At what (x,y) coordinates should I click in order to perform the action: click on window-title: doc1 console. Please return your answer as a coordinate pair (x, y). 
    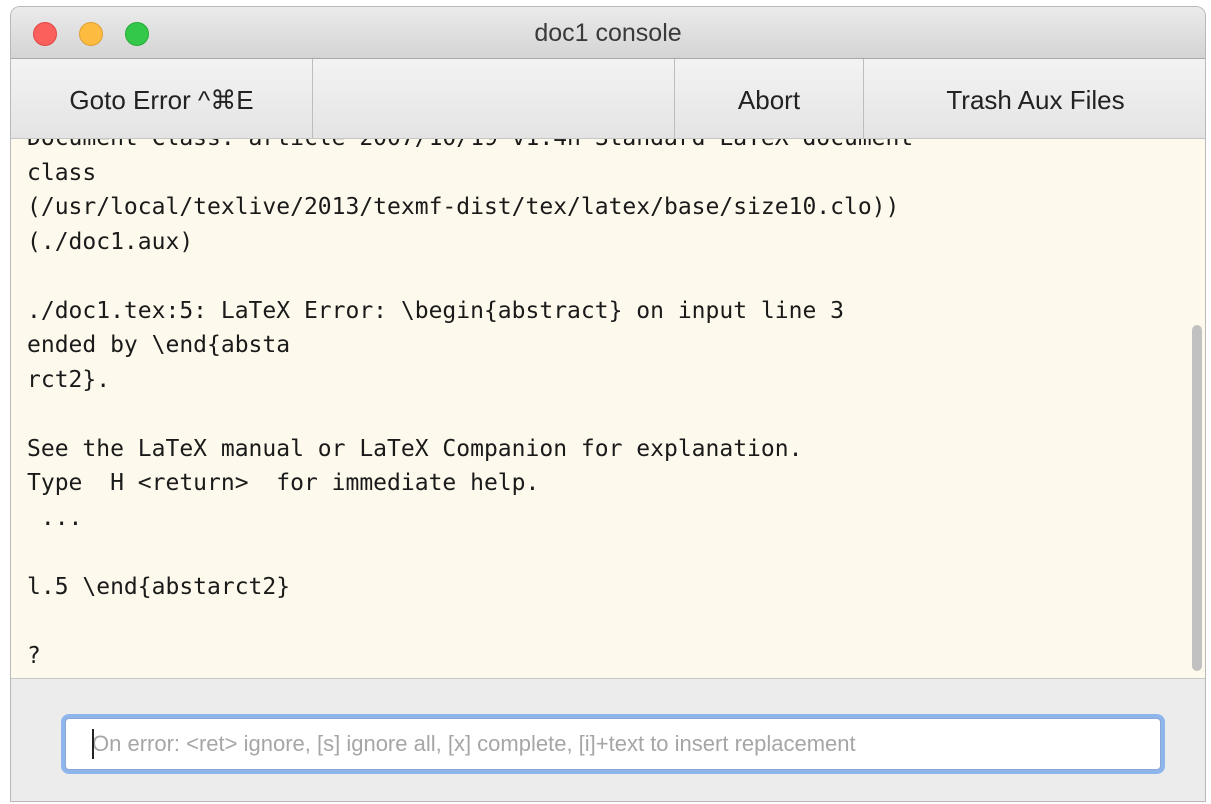
    Looking at the image, I should click on (608, 33).